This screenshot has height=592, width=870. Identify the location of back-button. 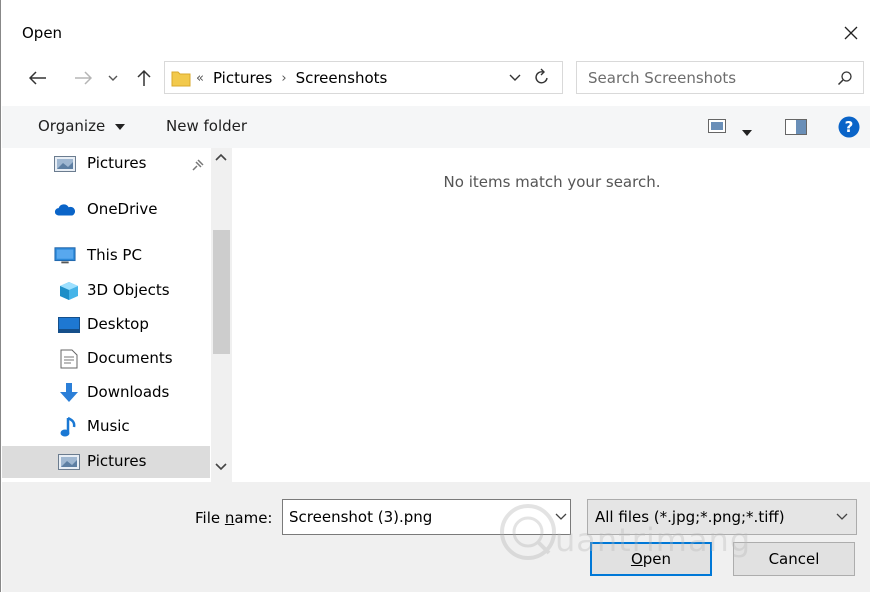
(38, 78).